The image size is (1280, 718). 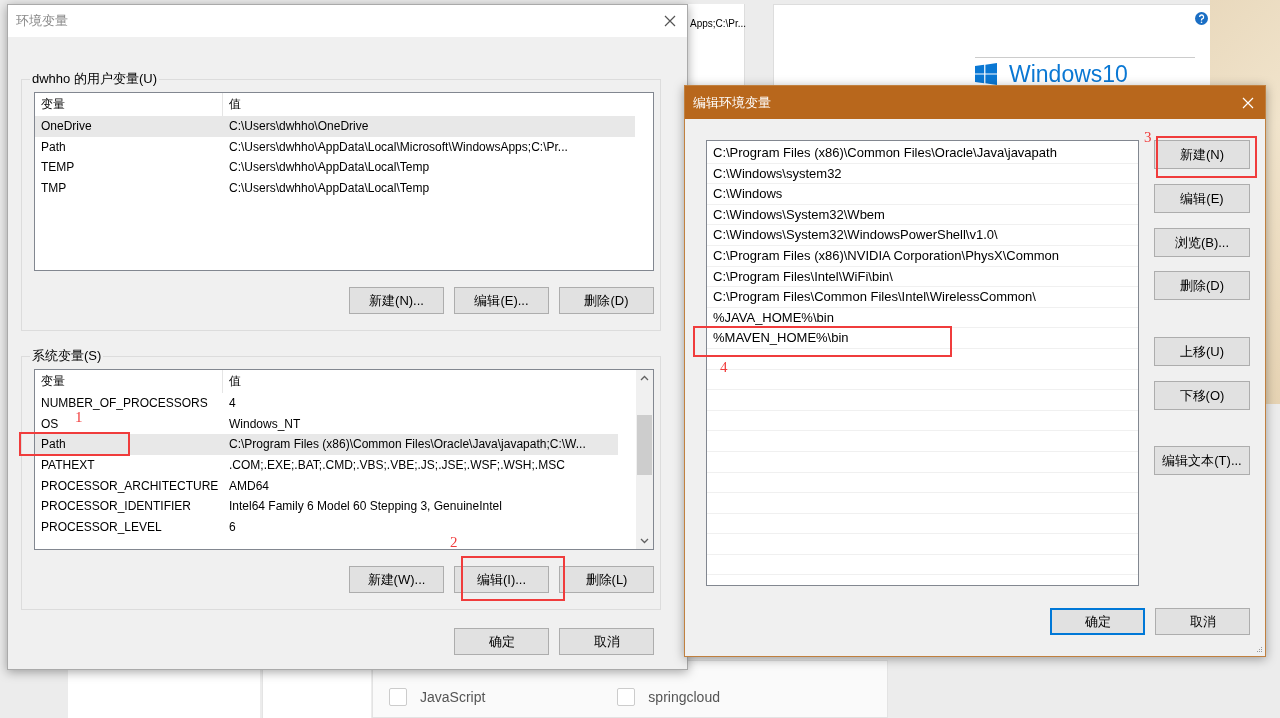 What do you see at coordinates (922, 215) in the screenshot?
I see `list-item: C:\Windows\System32\Wbem` at bounding box center [922, 215].